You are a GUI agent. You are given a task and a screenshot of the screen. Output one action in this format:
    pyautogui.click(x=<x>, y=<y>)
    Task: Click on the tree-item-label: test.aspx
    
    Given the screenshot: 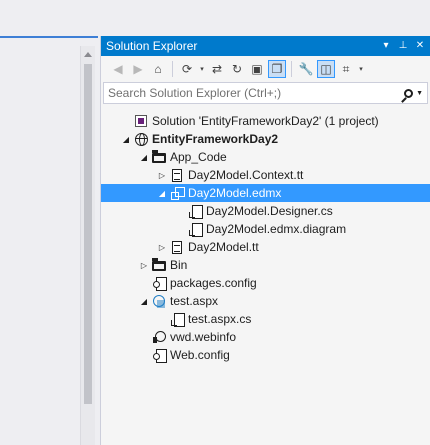 What is the action you would take?
    pyautogui.click(x=194, y=301)
    